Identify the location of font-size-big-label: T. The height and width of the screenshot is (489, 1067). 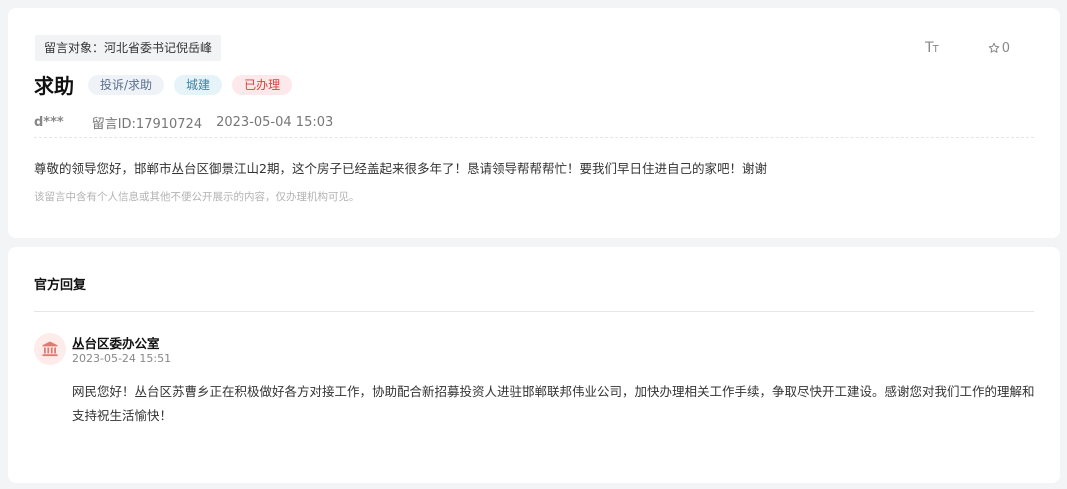
(929, 48).